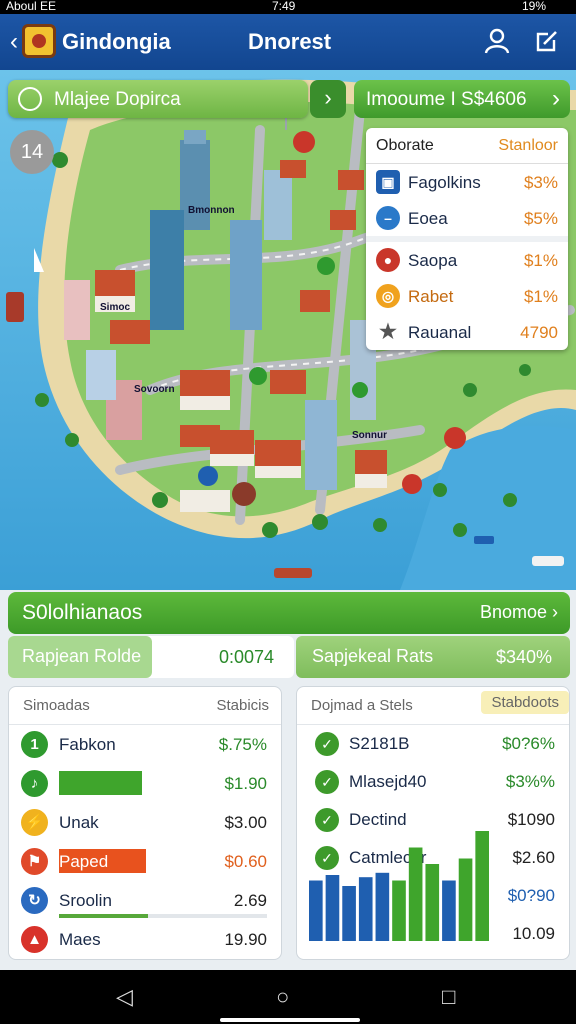 The width and height of the screenshot is (576, 1024). I want to click on card-header: Simoadas Stabicis, so click(145, 706).